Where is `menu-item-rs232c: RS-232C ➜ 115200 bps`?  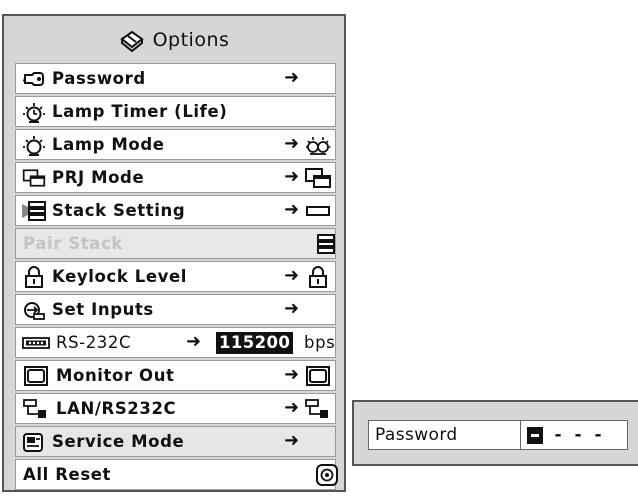
menu-item-rs232c: RS-232C ➜ 115200 bps is located at coordinates (175, 342).